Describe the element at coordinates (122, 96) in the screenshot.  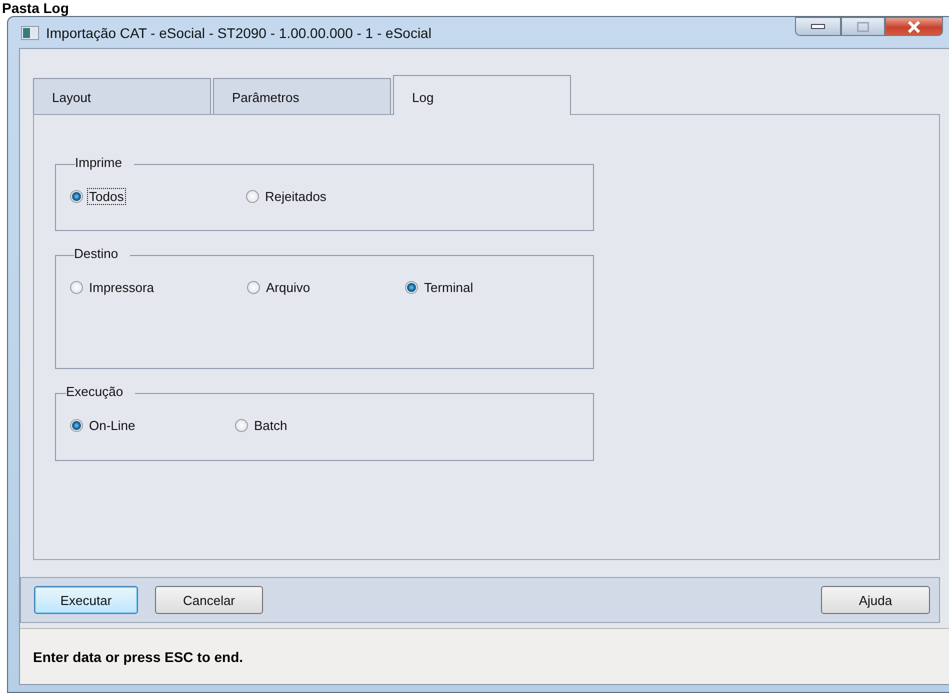
I see `tab: Layout` at that location.